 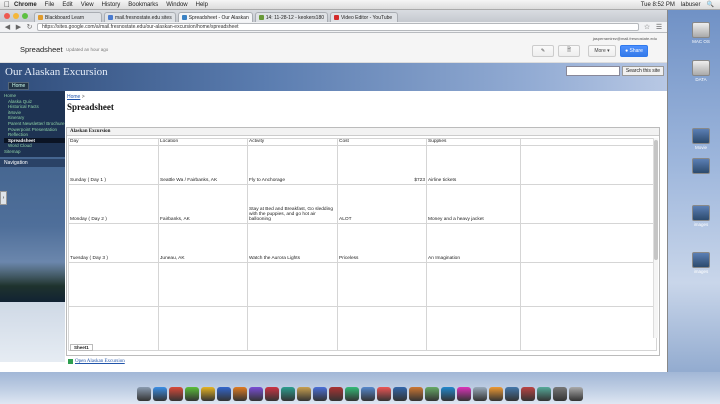 I want to click on browser-tab: Blackboard Learn, so click(x=68, y=17).